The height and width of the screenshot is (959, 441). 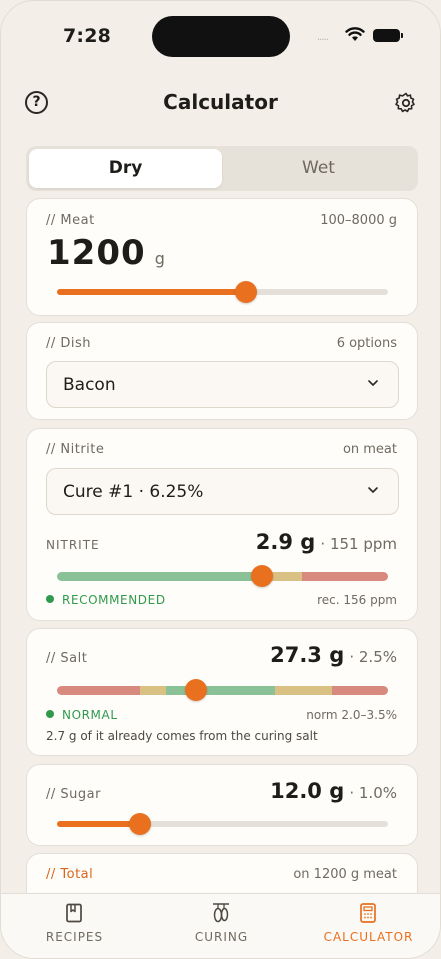 I want to click on dish-selected-value: Bacon, so click(x=89, y=385).